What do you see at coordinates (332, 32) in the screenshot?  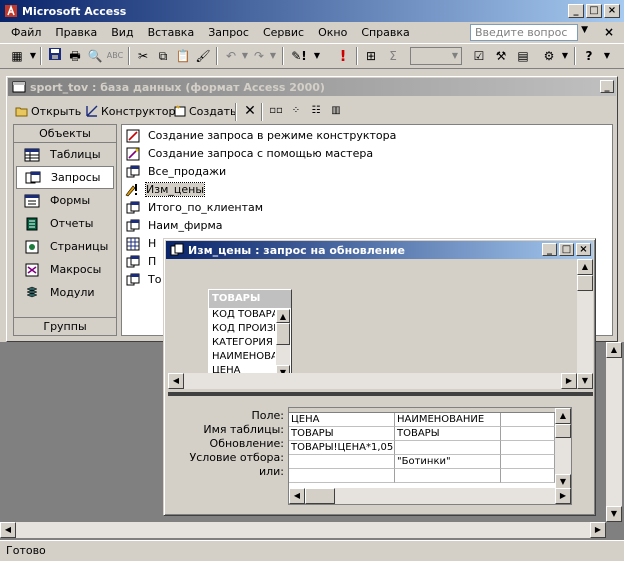 I see `menu-window: Окно` at bounding box center [332, 32].